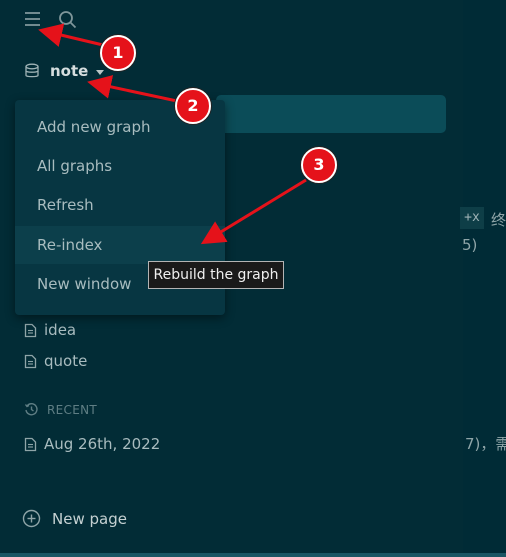 The image size is (506, 557). What do you see at coordinates (118, 53) in the screenshot?
I see `annotation-badge-1: 1` at bounding box center [118, 53].